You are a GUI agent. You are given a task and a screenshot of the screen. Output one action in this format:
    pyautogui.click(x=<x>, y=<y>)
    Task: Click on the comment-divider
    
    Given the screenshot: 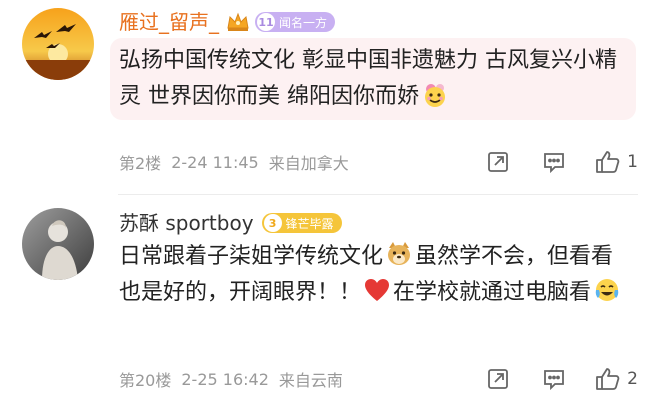 What is the action you would take?
    pyautogui.click(x=378, y=194)
    